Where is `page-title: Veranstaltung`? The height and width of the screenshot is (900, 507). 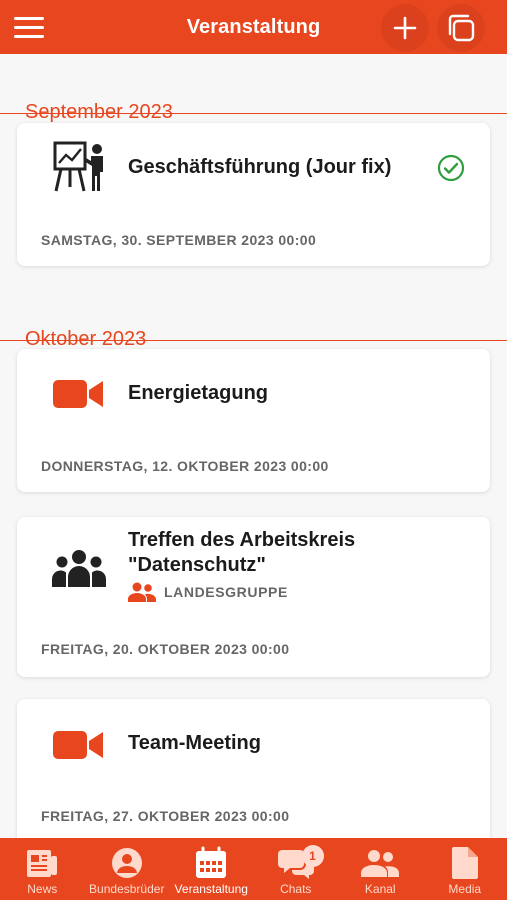 page-title: Veranstaltung is located at coordinates (253, 26).